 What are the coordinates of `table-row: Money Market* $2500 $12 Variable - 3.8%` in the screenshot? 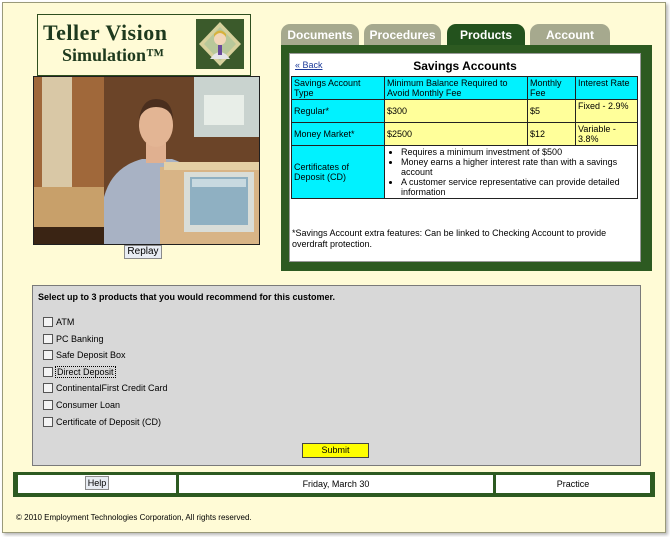 It's located at (464, 134).